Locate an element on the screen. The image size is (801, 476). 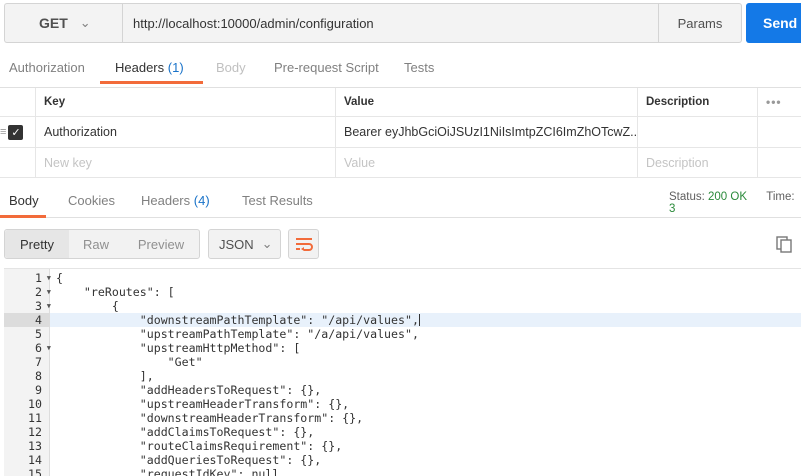
line-number: 15 is located at coordinates (27, 471).